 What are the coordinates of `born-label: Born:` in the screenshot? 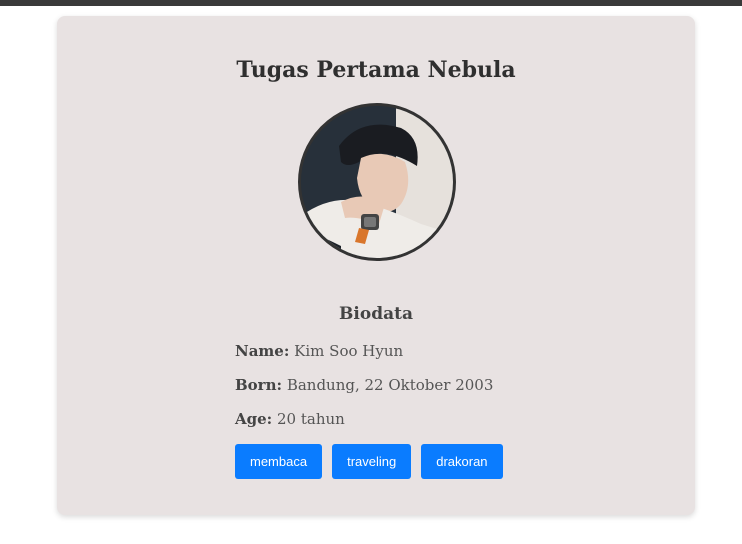 It's located at (259, 385).